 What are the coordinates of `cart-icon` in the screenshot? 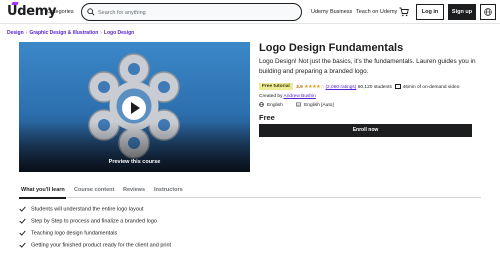 It's located at (404, 12).